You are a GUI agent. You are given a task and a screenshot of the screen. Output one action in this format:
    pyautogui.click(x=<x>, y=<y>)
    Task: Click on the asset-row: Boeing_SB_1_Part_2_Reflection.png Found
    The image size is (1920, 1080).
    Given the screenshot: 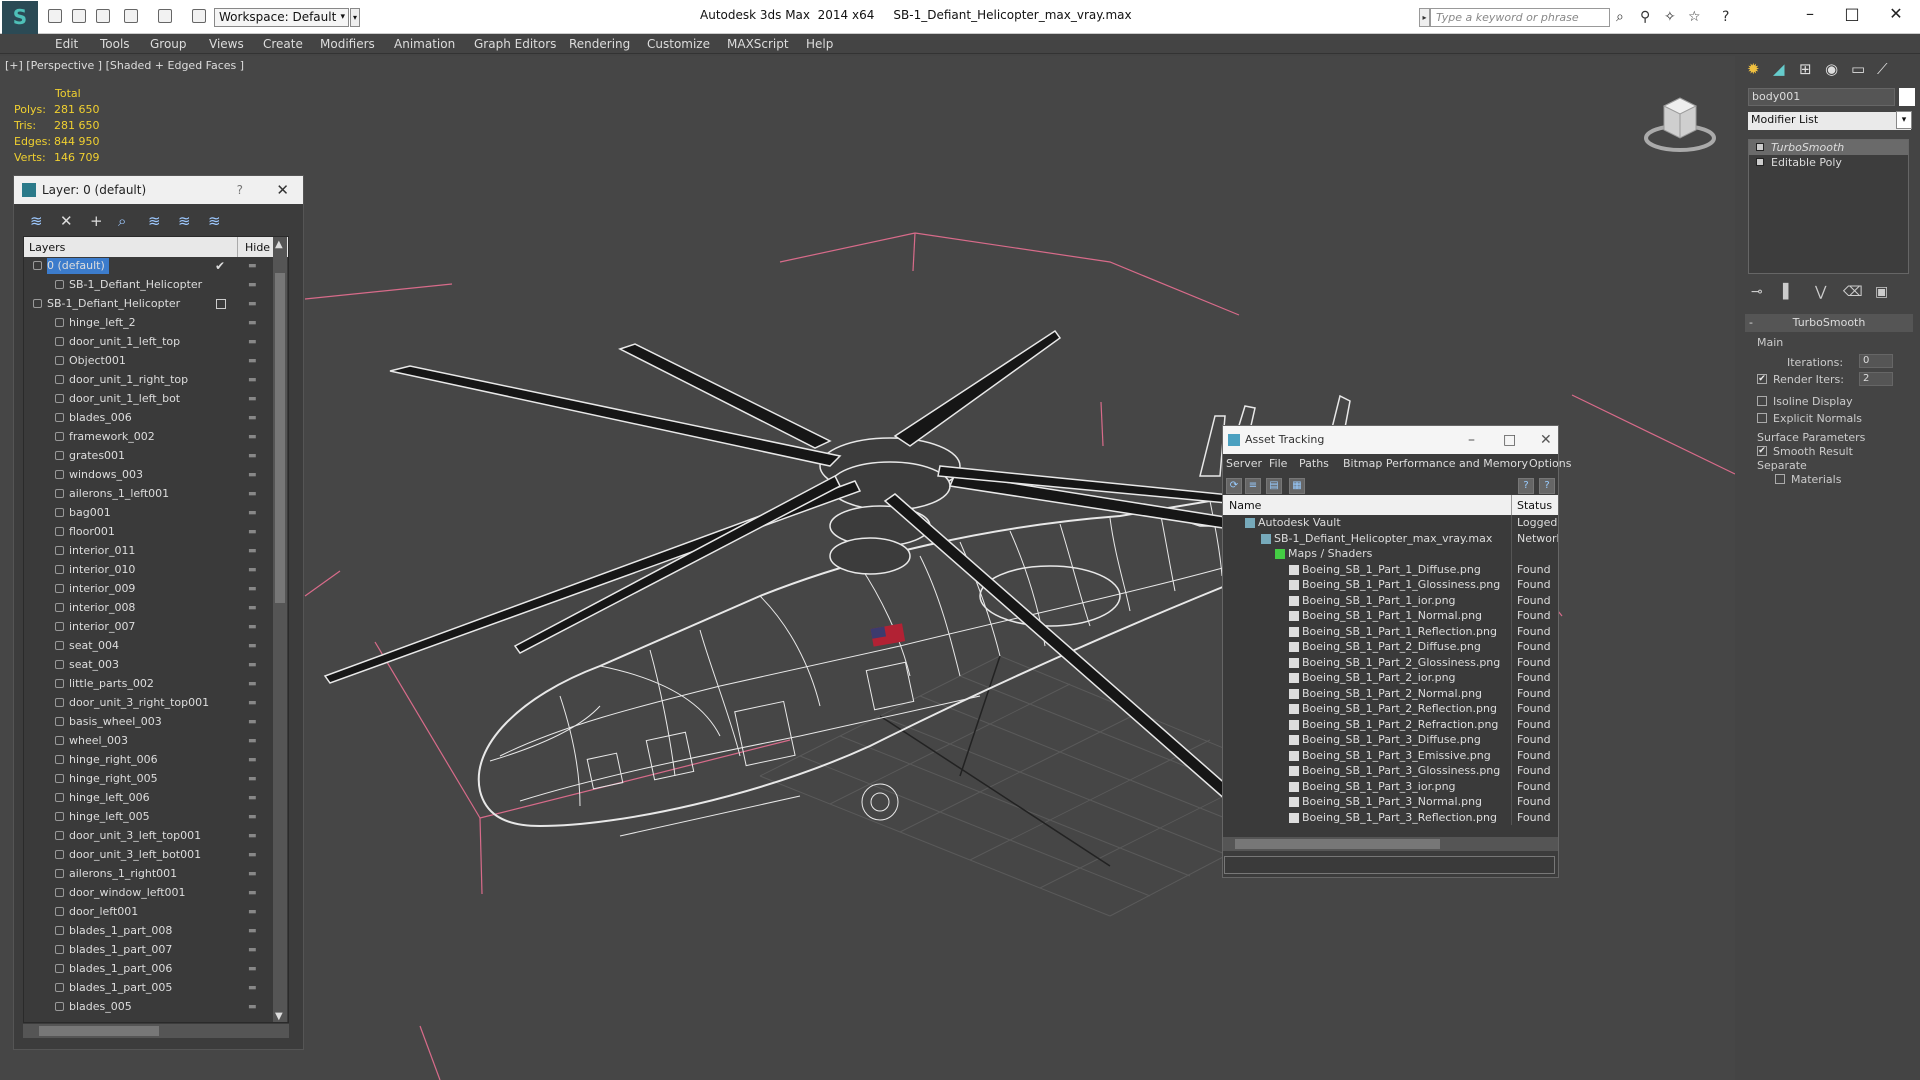 What is the action you would take?
    pyautogui.click(x=1390, y=709)
    